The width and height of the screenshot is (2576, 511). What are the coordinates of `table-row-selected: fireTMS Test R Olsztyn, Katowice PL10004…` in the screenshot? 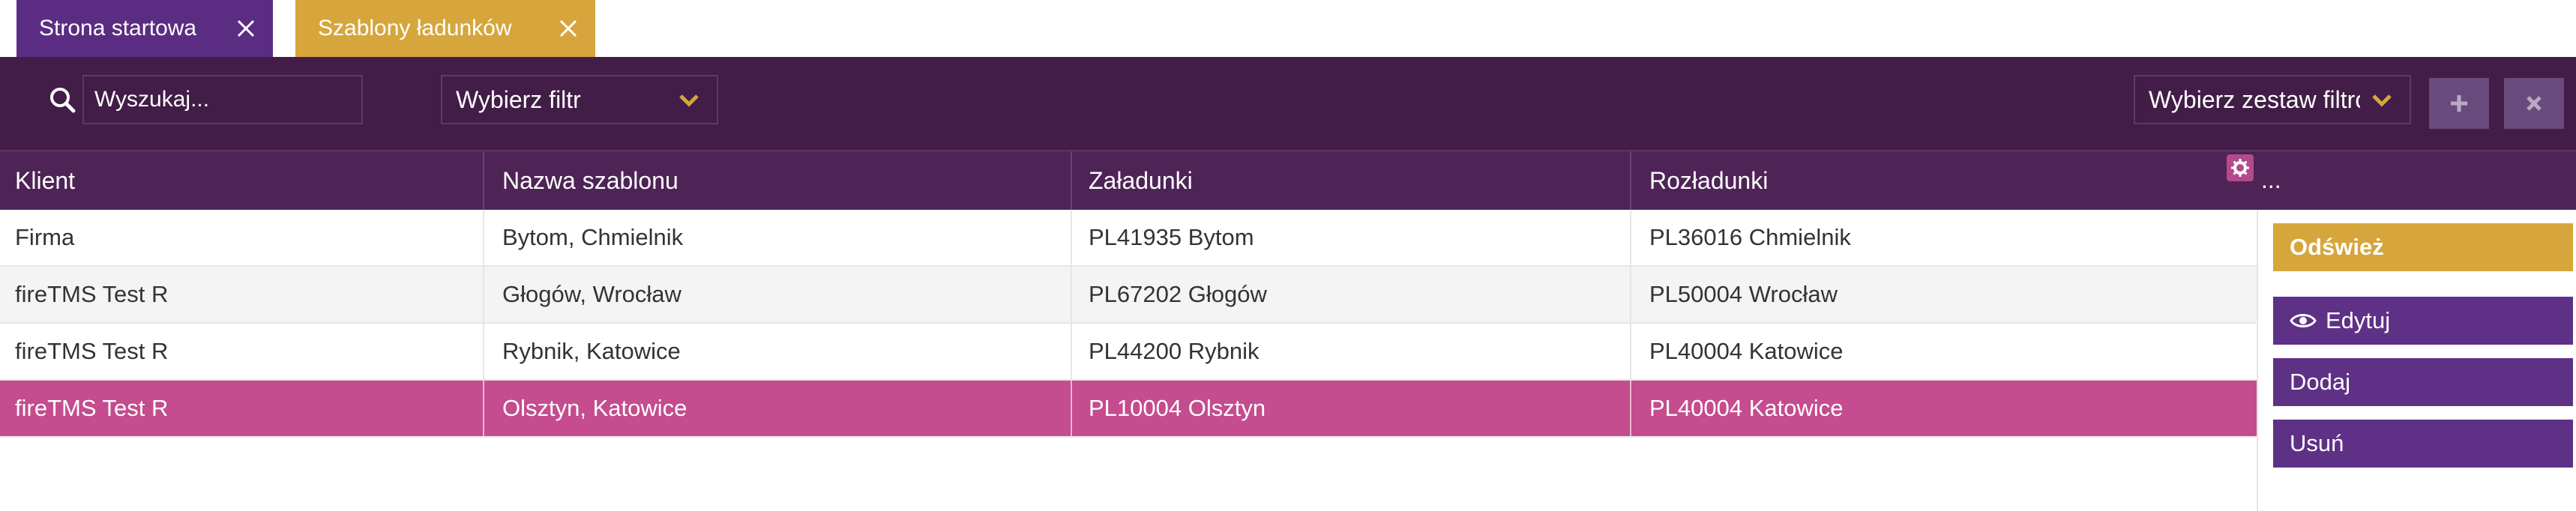 It's located at (1128, 410).